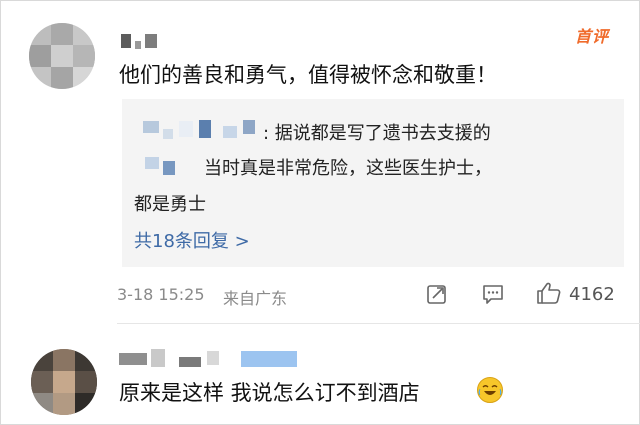  I want to click on like-icon, so click(549, 295).